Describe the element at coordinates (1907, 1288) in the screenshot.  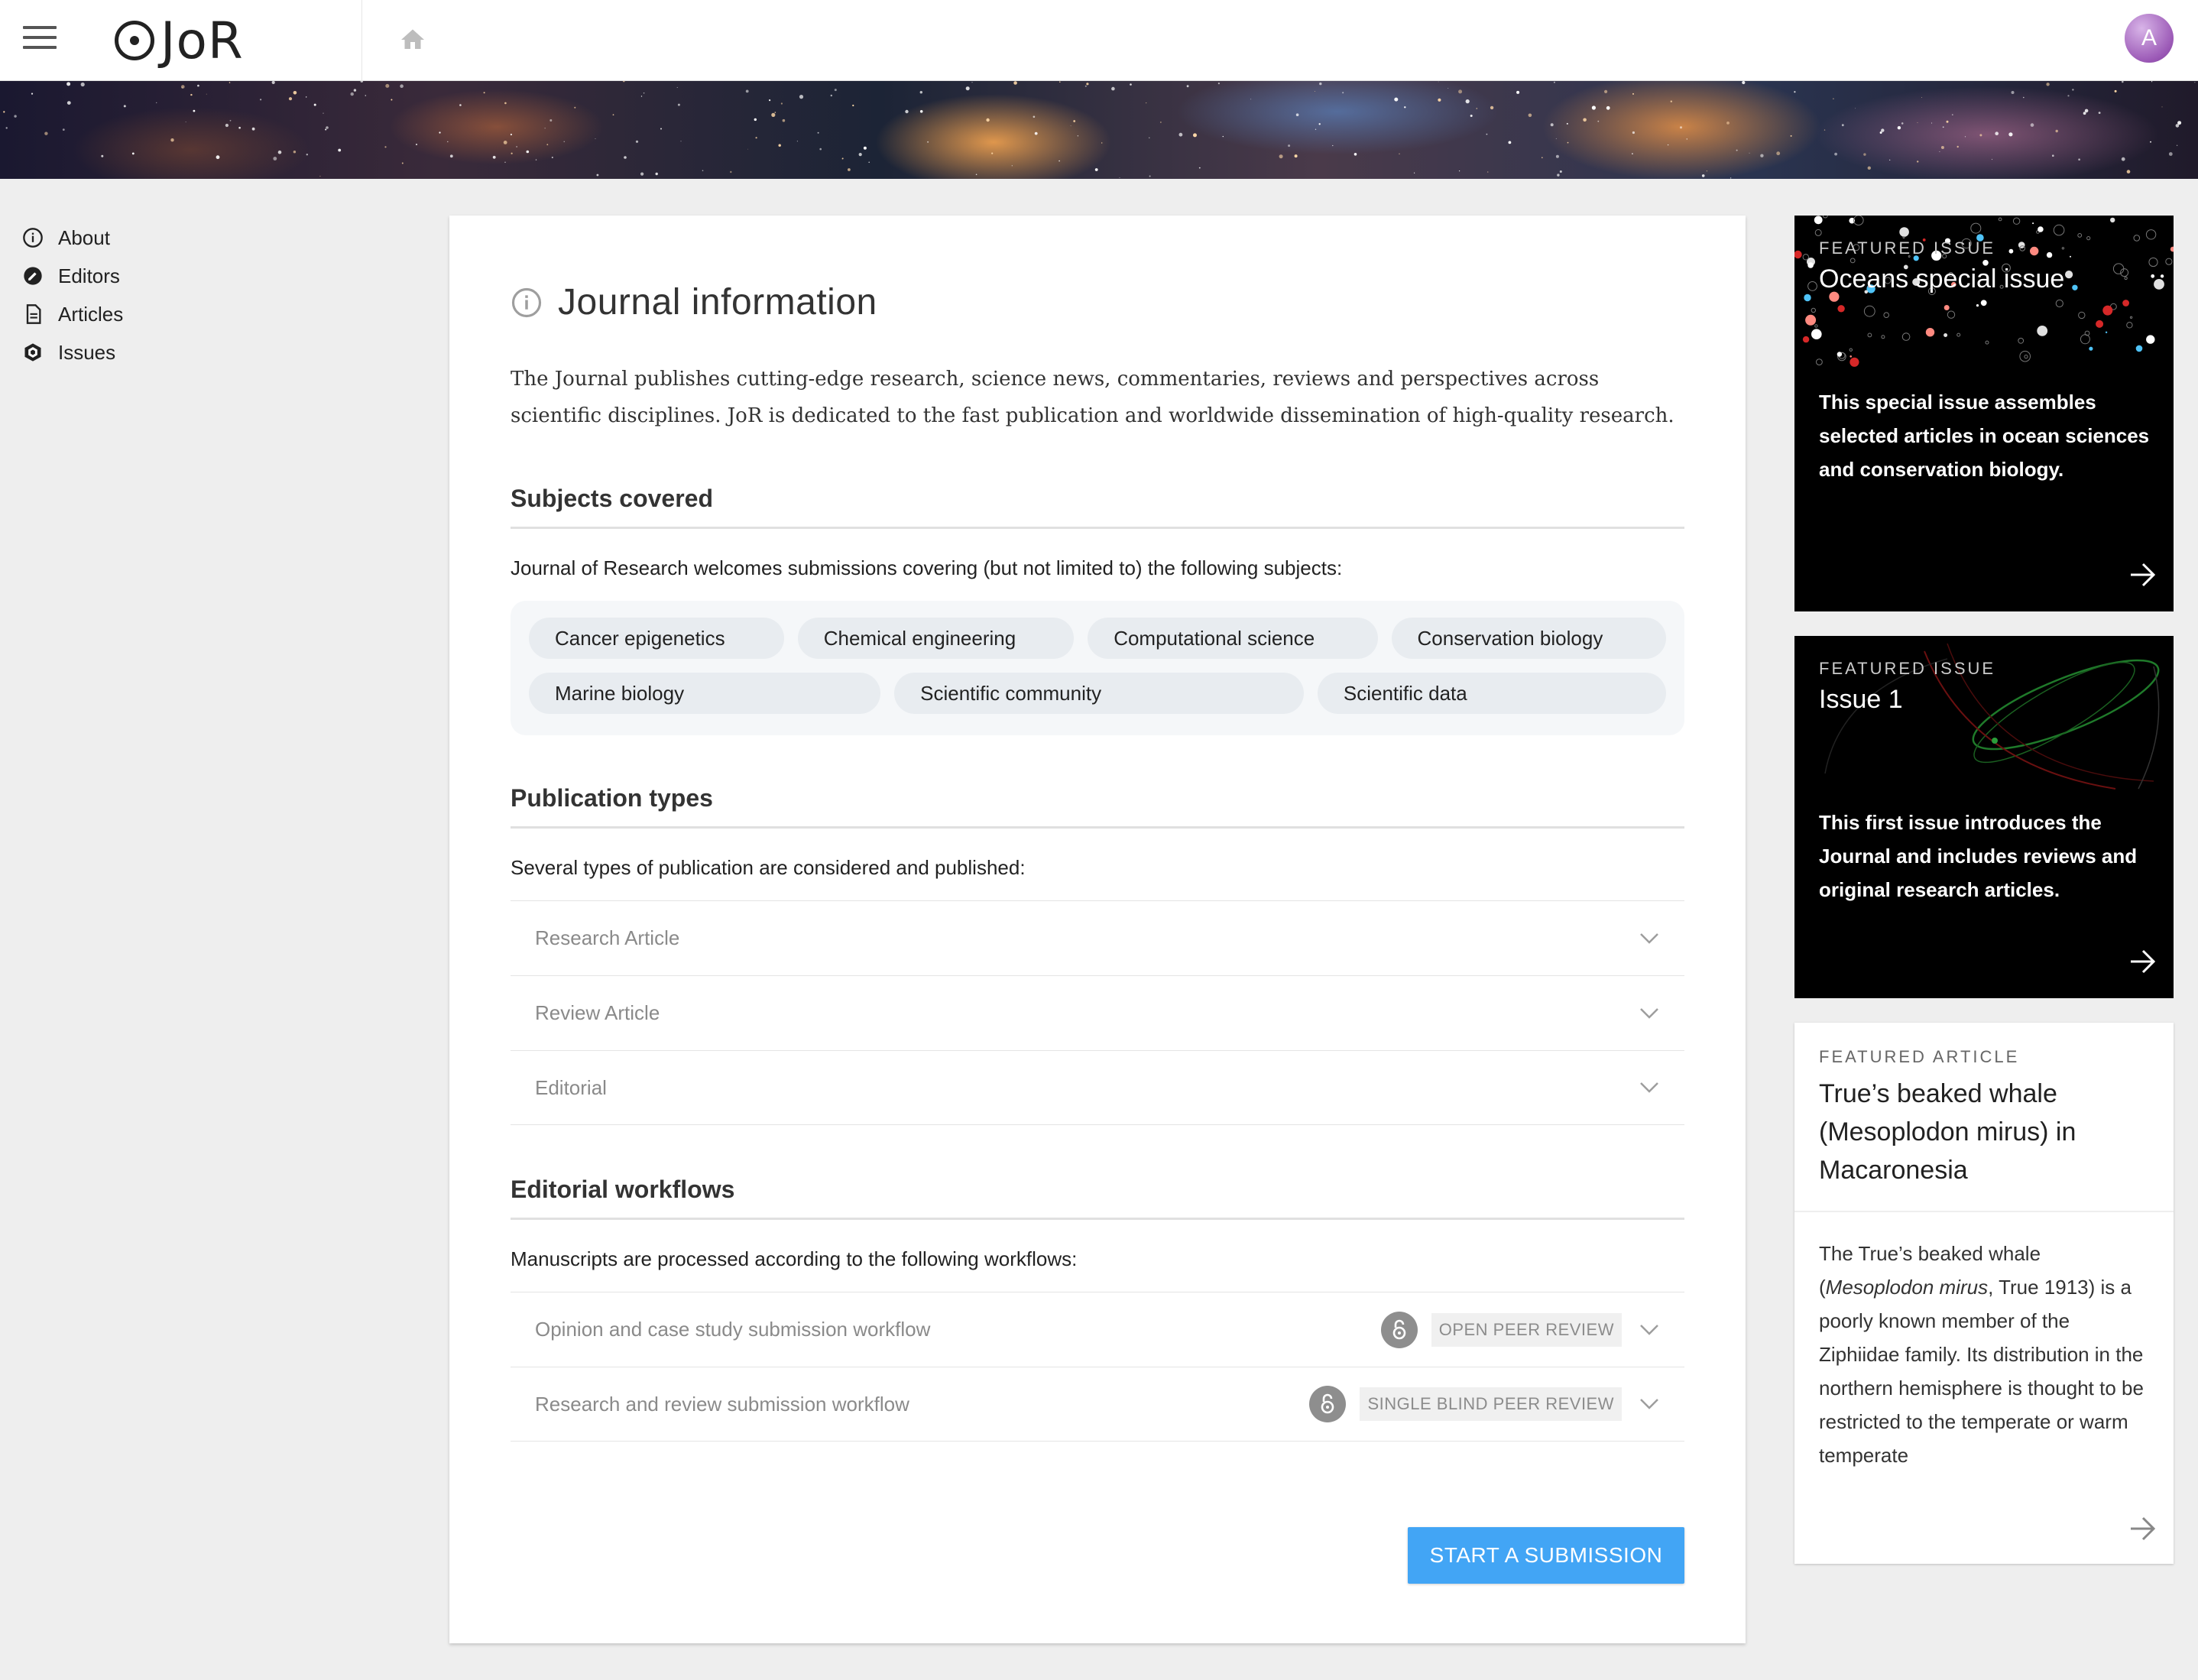
I see `species-name: Mesoplodon mirus` at that location.